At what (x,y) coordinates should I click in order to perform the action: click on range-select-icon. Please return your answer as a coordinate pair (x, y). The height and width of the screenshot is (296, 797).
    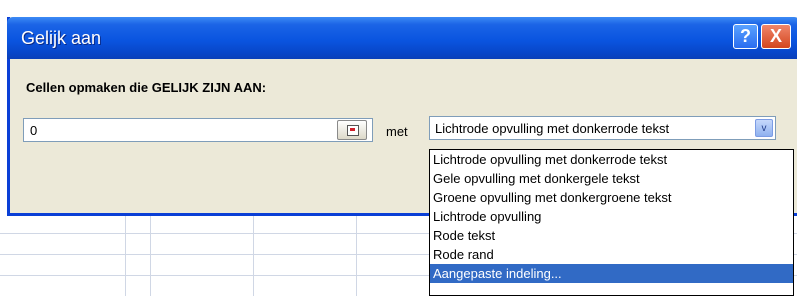
    Looking at the image, I should click on (353, 130).